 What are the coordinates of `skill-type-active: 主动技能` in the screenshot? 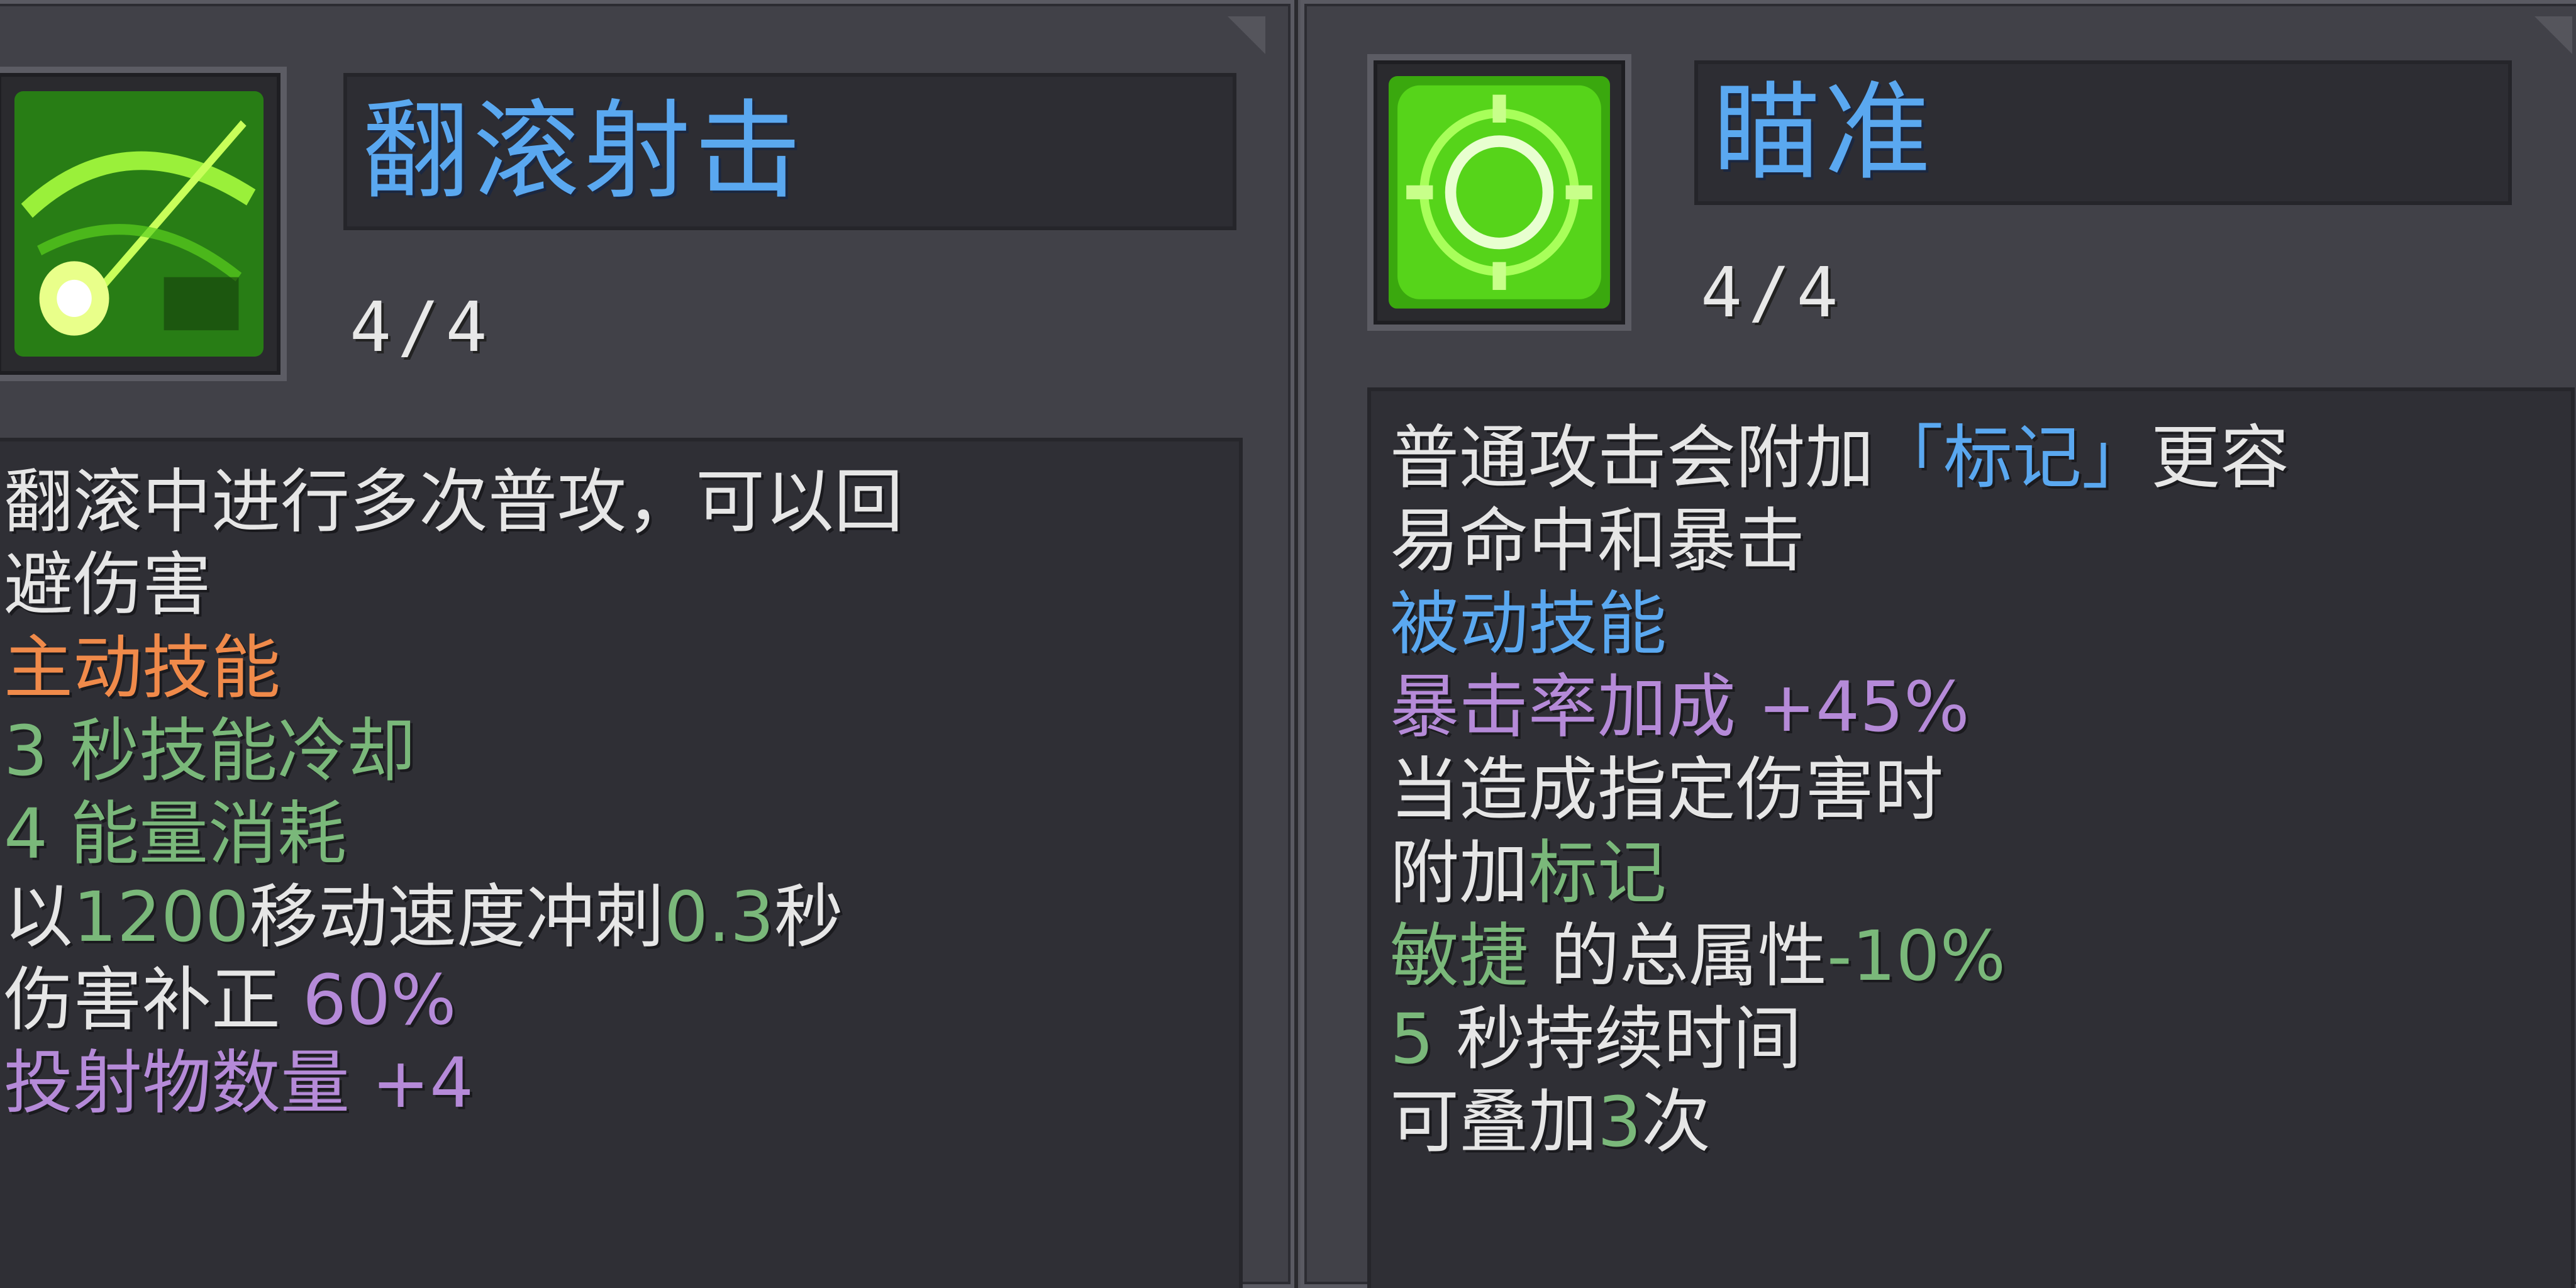 It's located at (142, 668).